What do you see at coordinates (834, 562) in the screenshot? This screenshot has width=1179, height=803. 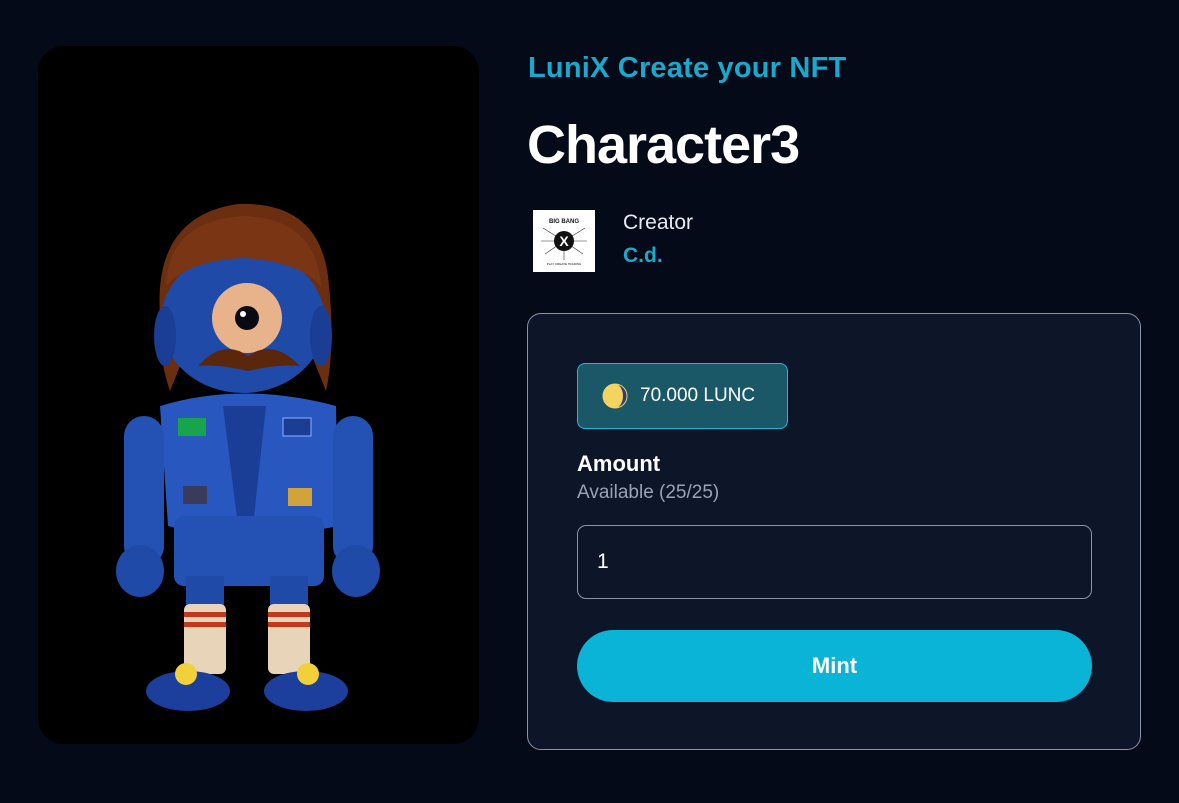 I see `amount-input` at bounding box center [834, 562].